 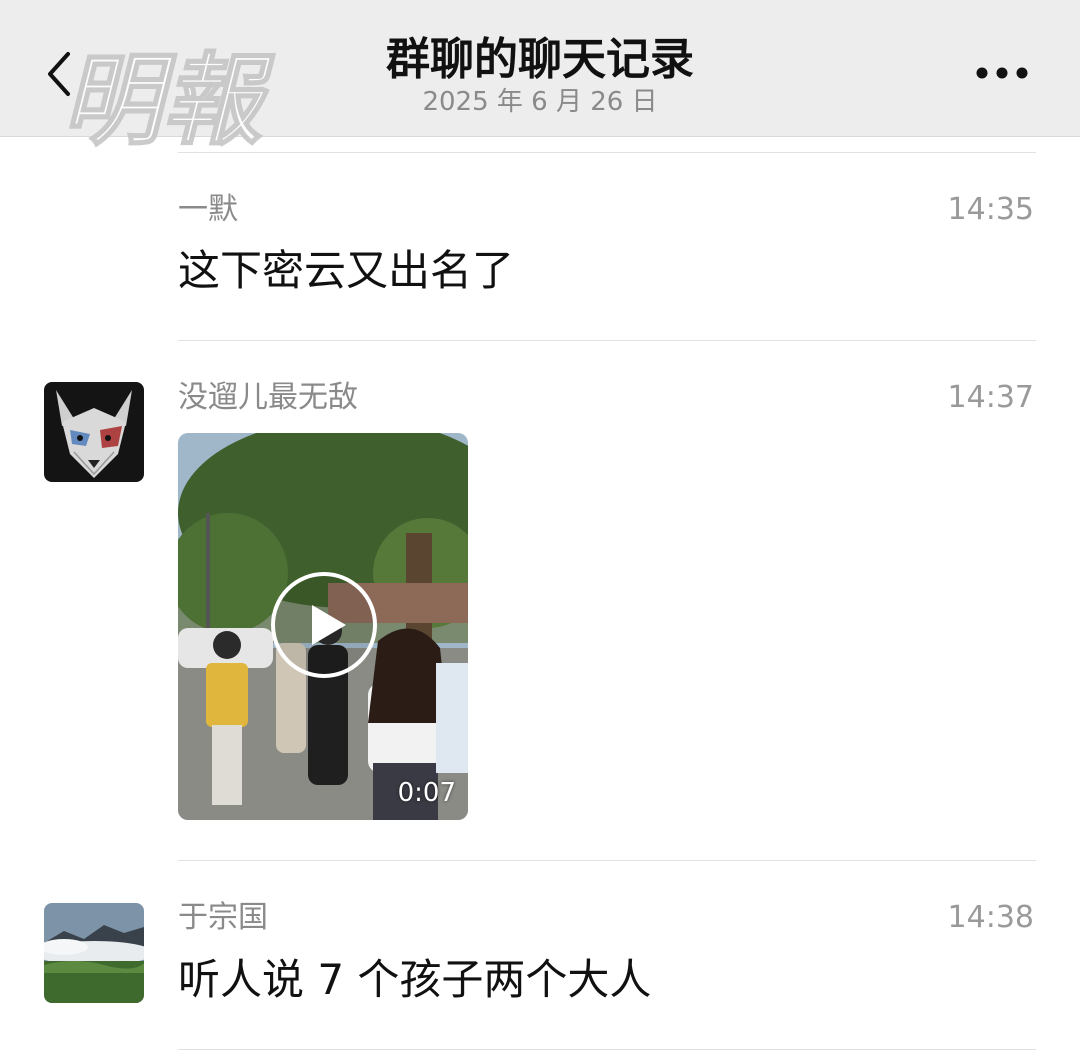 I want to click on video-message: 0:07, so click(x=323, y=626).